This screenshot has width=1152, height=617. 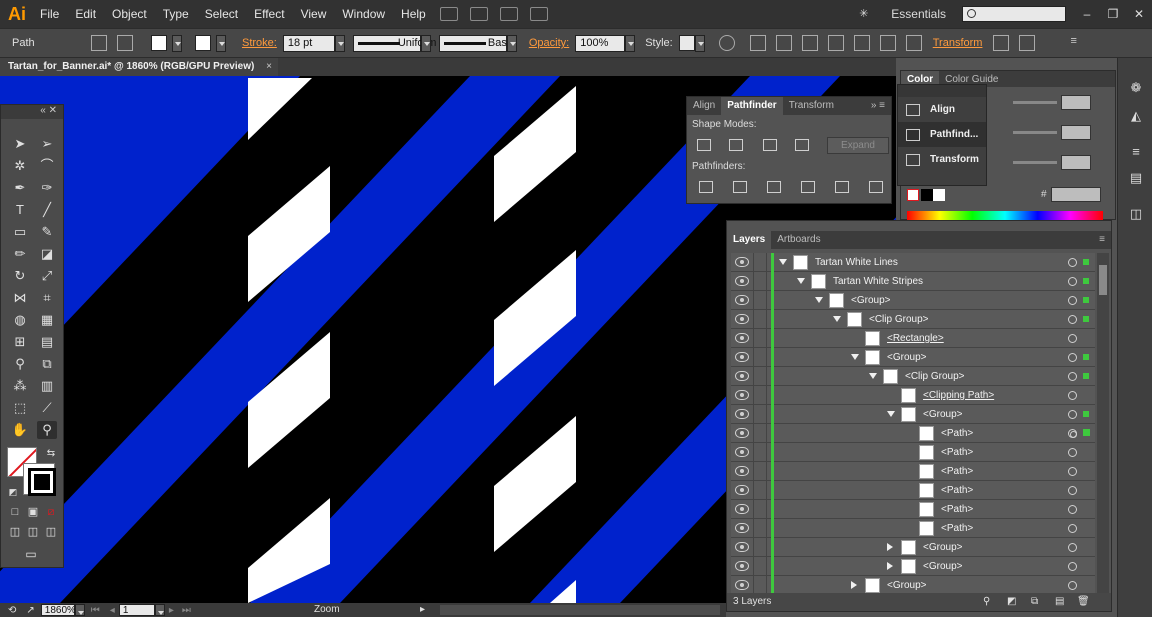 What do you see at coordinates (20, 254) in the screenshot?
I see `pencil-tool-icon: ✏` at bounding box center [20, 254].